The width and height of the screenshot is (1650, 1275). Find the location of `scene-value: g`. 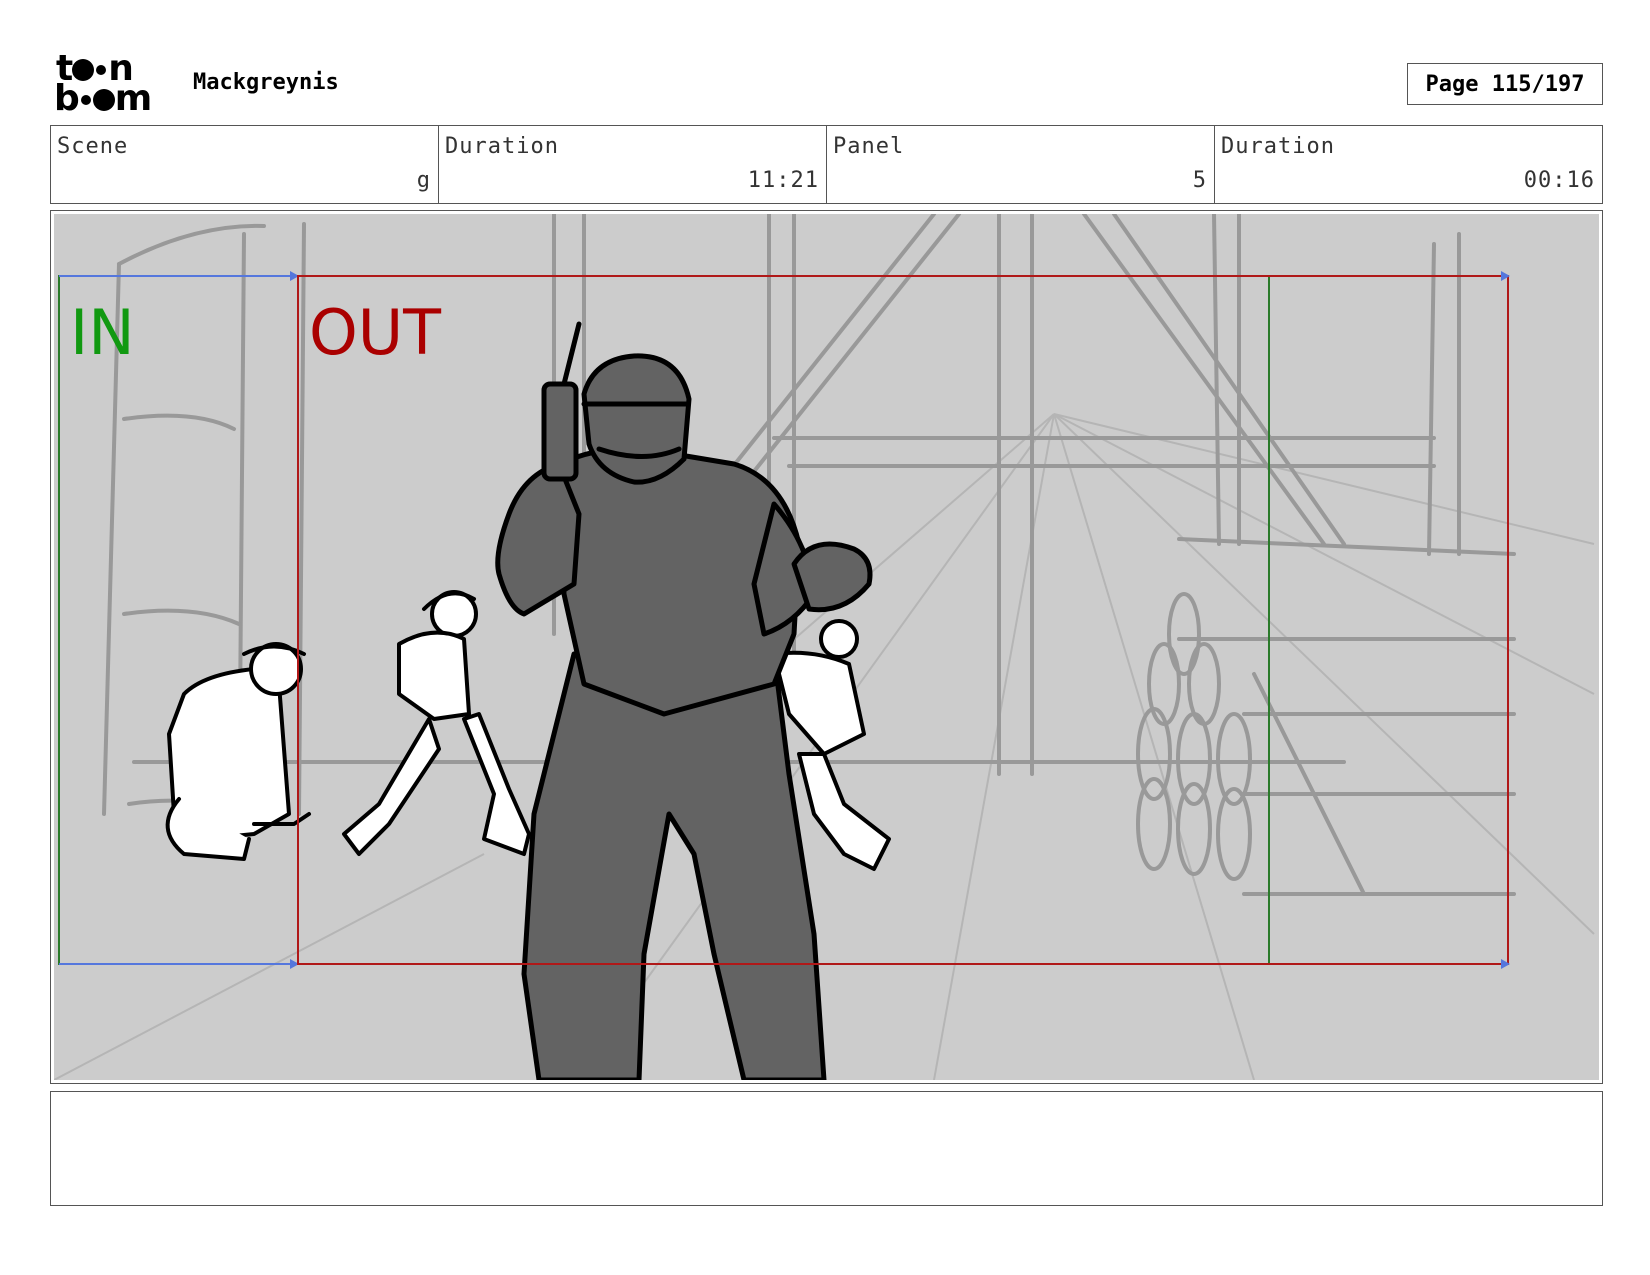

scene-value: g is located at coordinates (423, 180).